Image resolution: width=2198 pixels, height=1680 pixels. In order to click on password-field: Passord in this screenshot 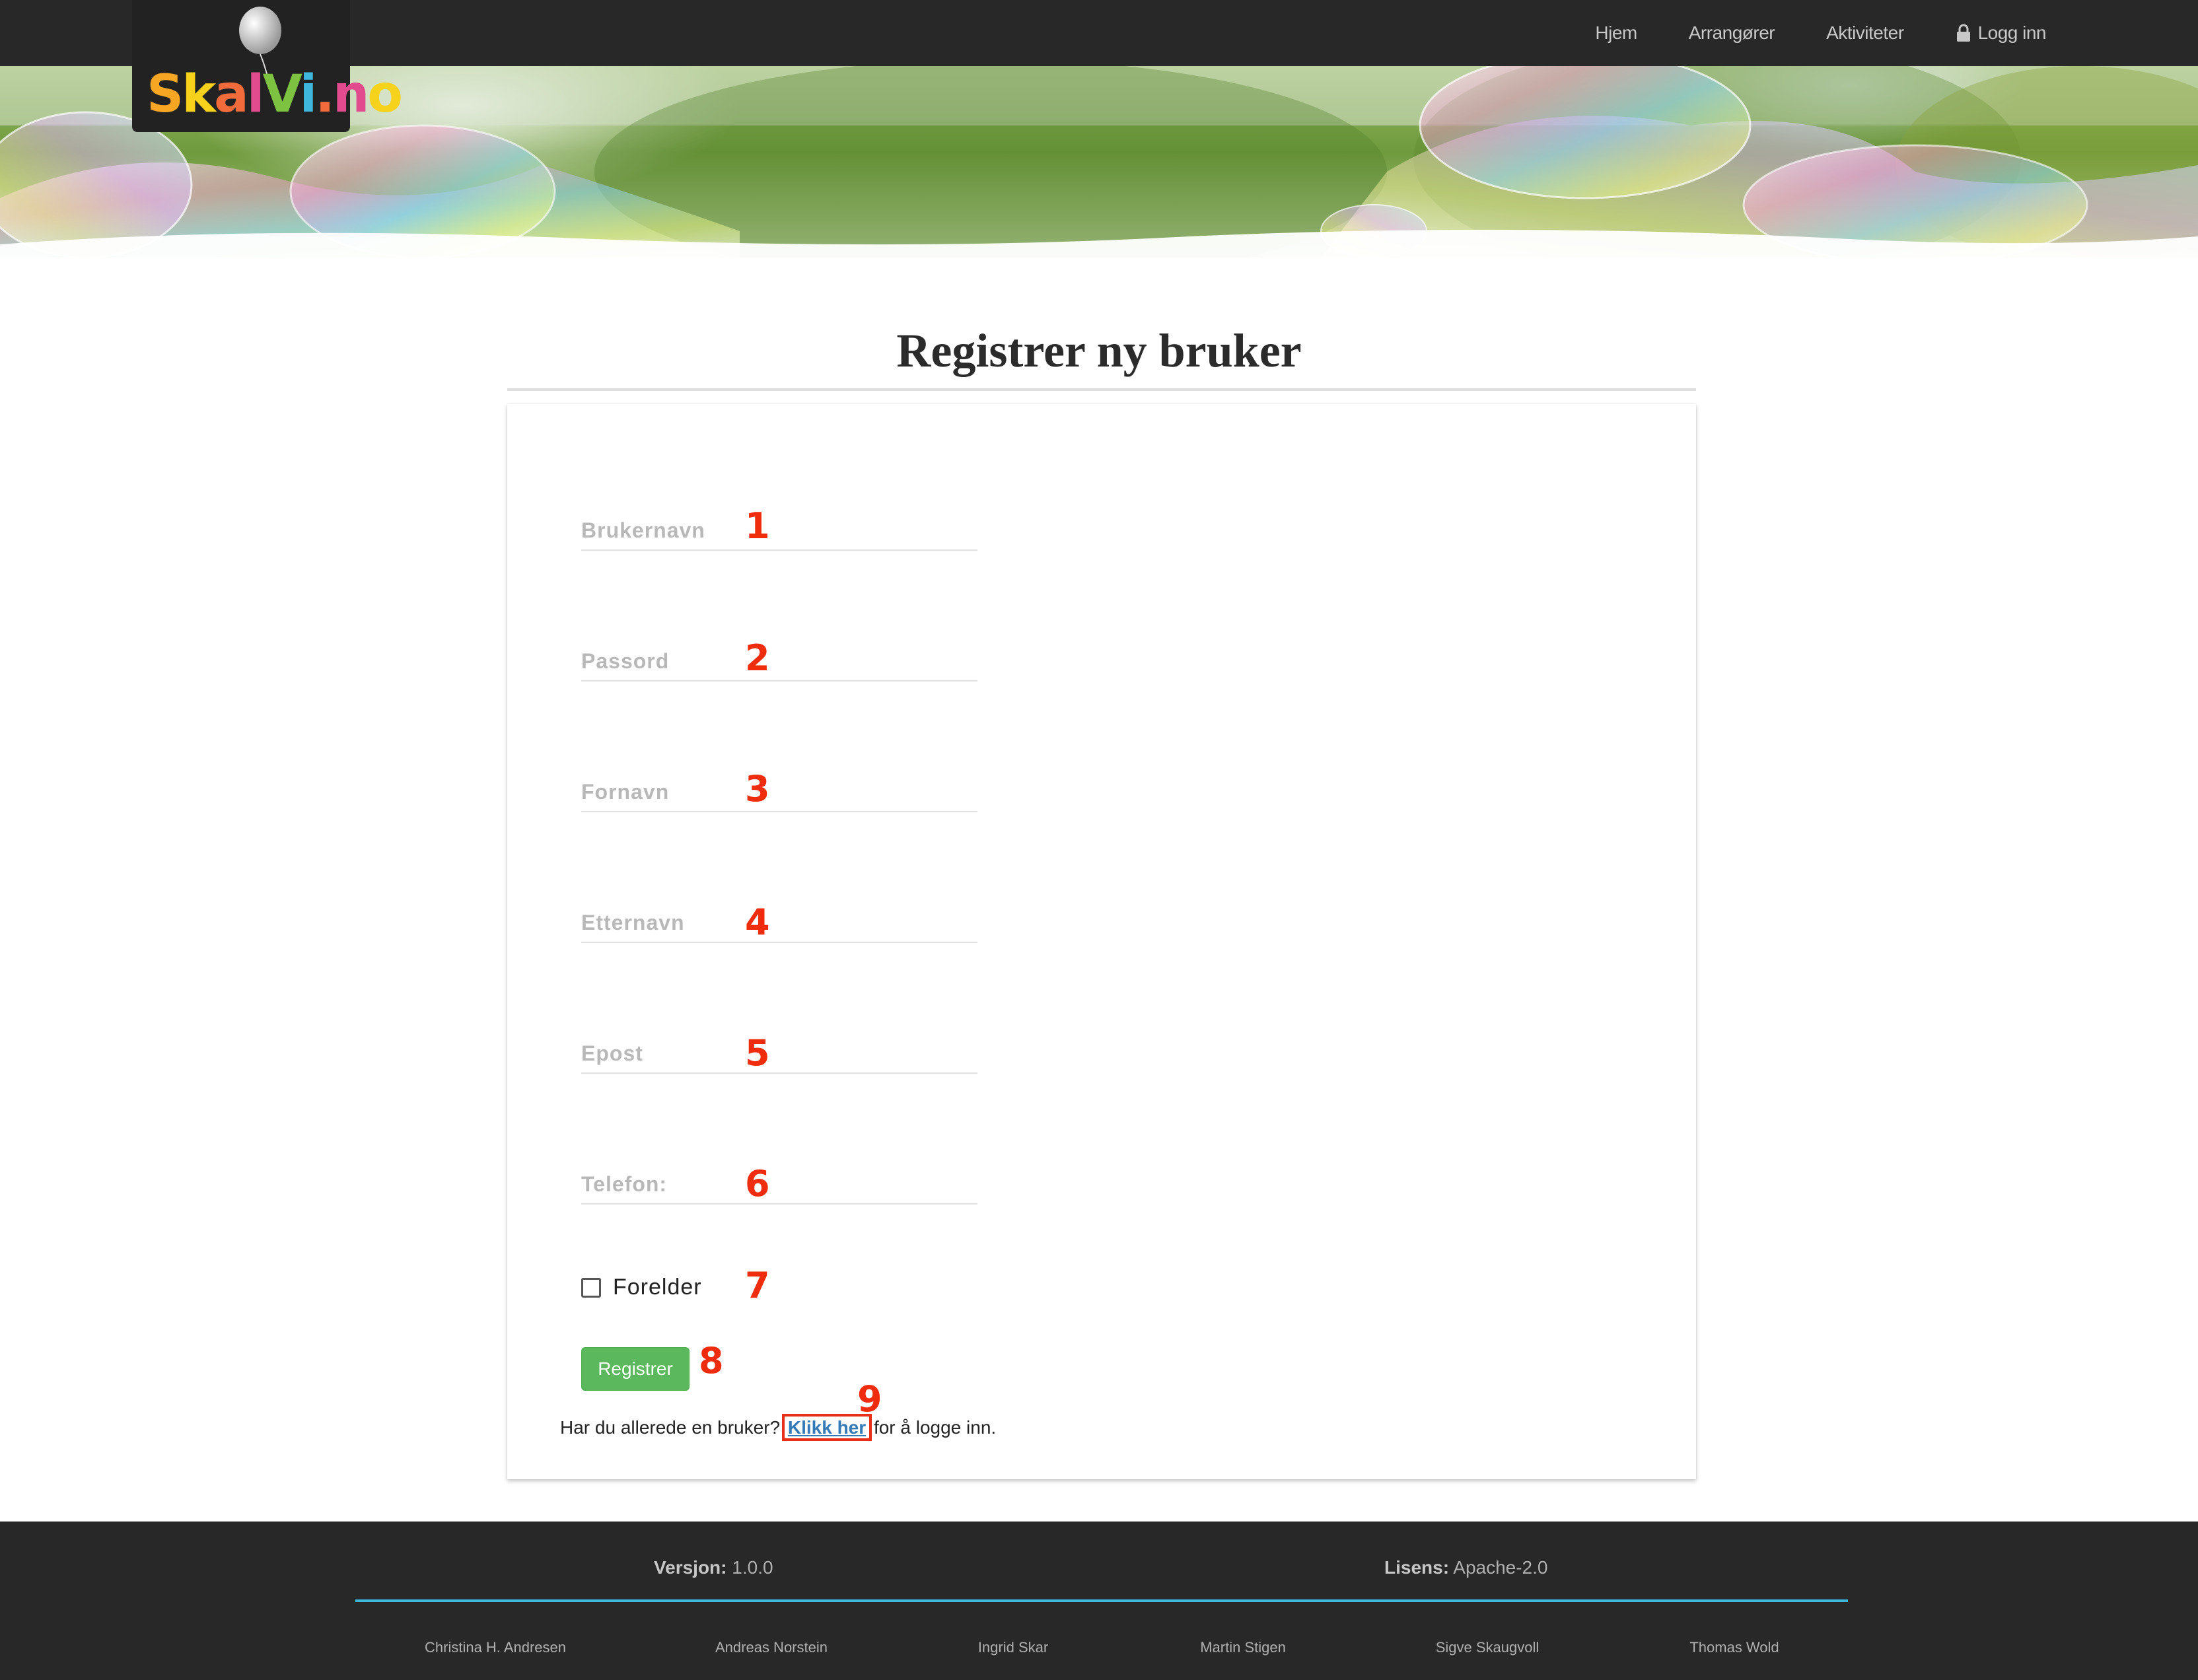, I will do `click(779, 658)`.